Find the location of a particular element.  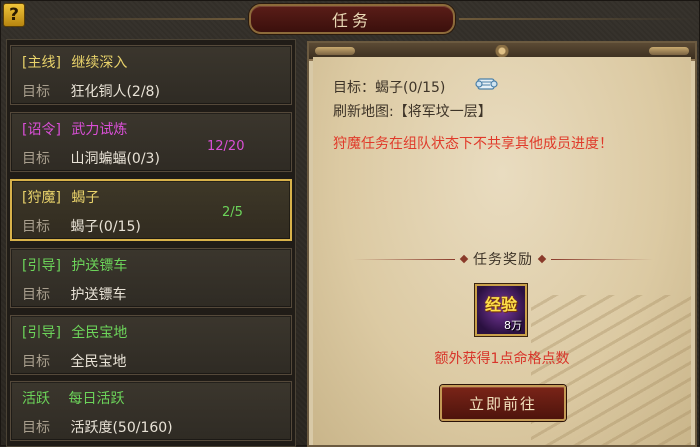

quest-target-value: 全民宝地 is located at coordinates (98, 362).